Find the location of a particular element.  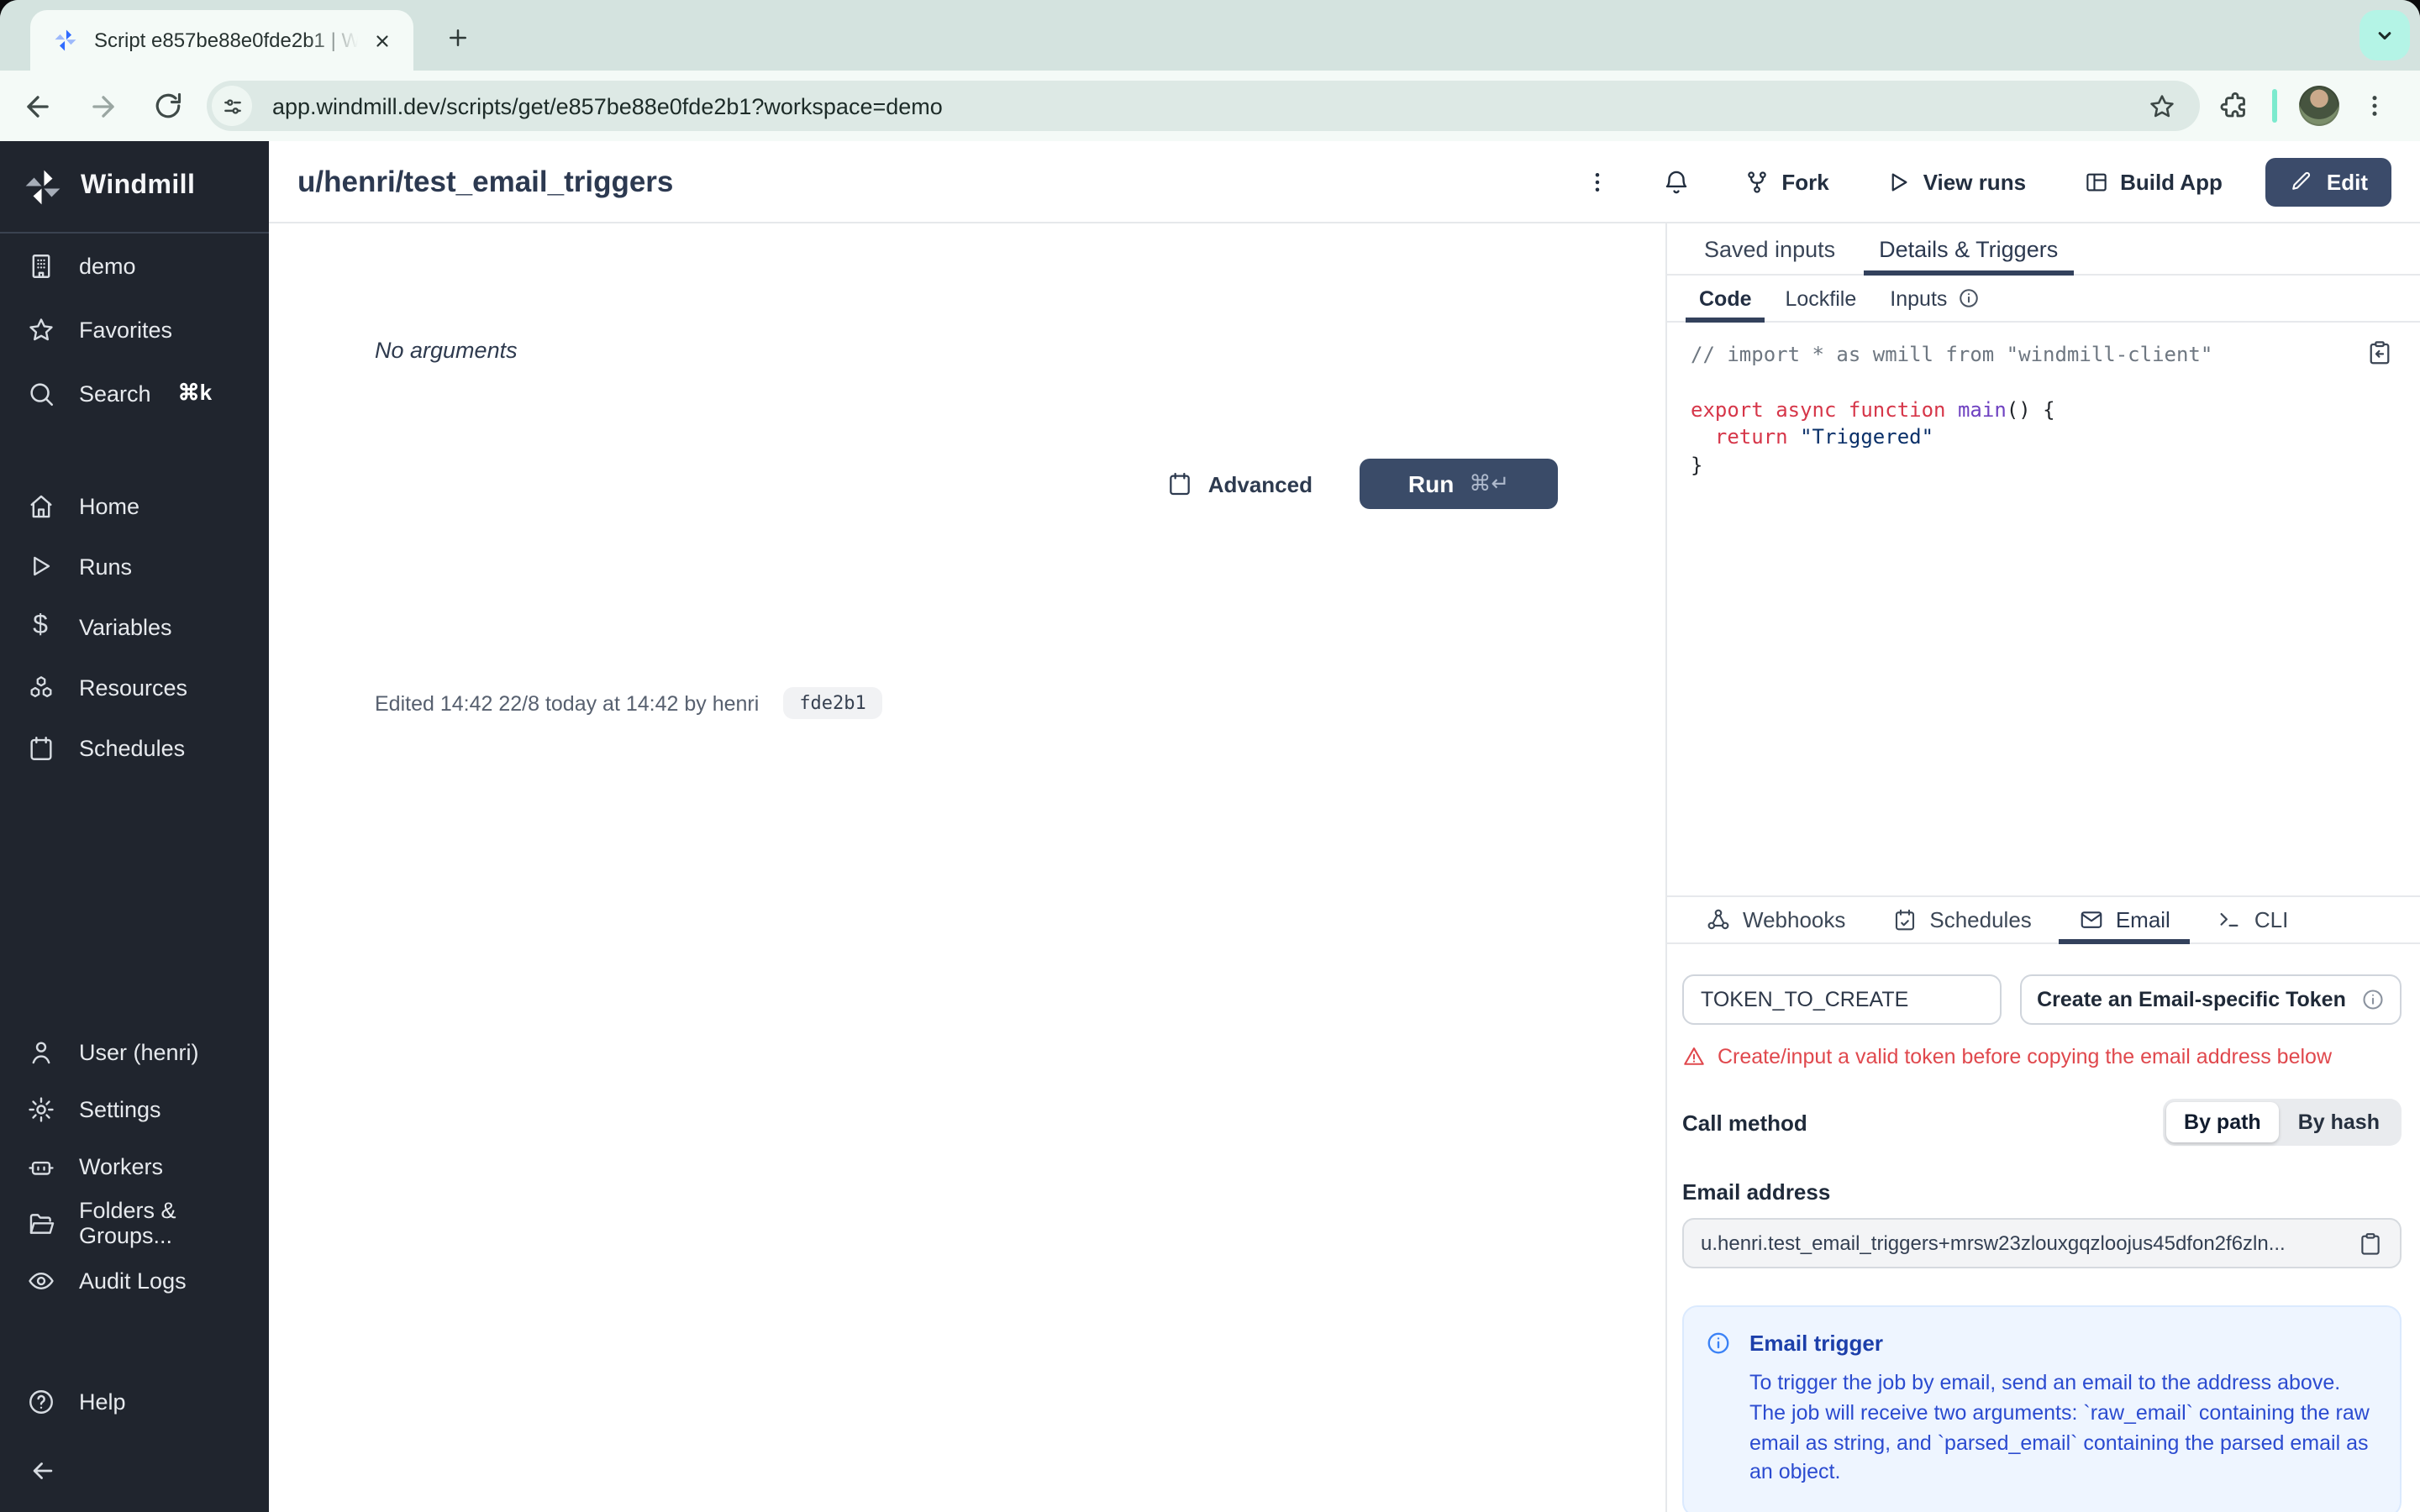

forward-icon is located at coordinates (102, 105).